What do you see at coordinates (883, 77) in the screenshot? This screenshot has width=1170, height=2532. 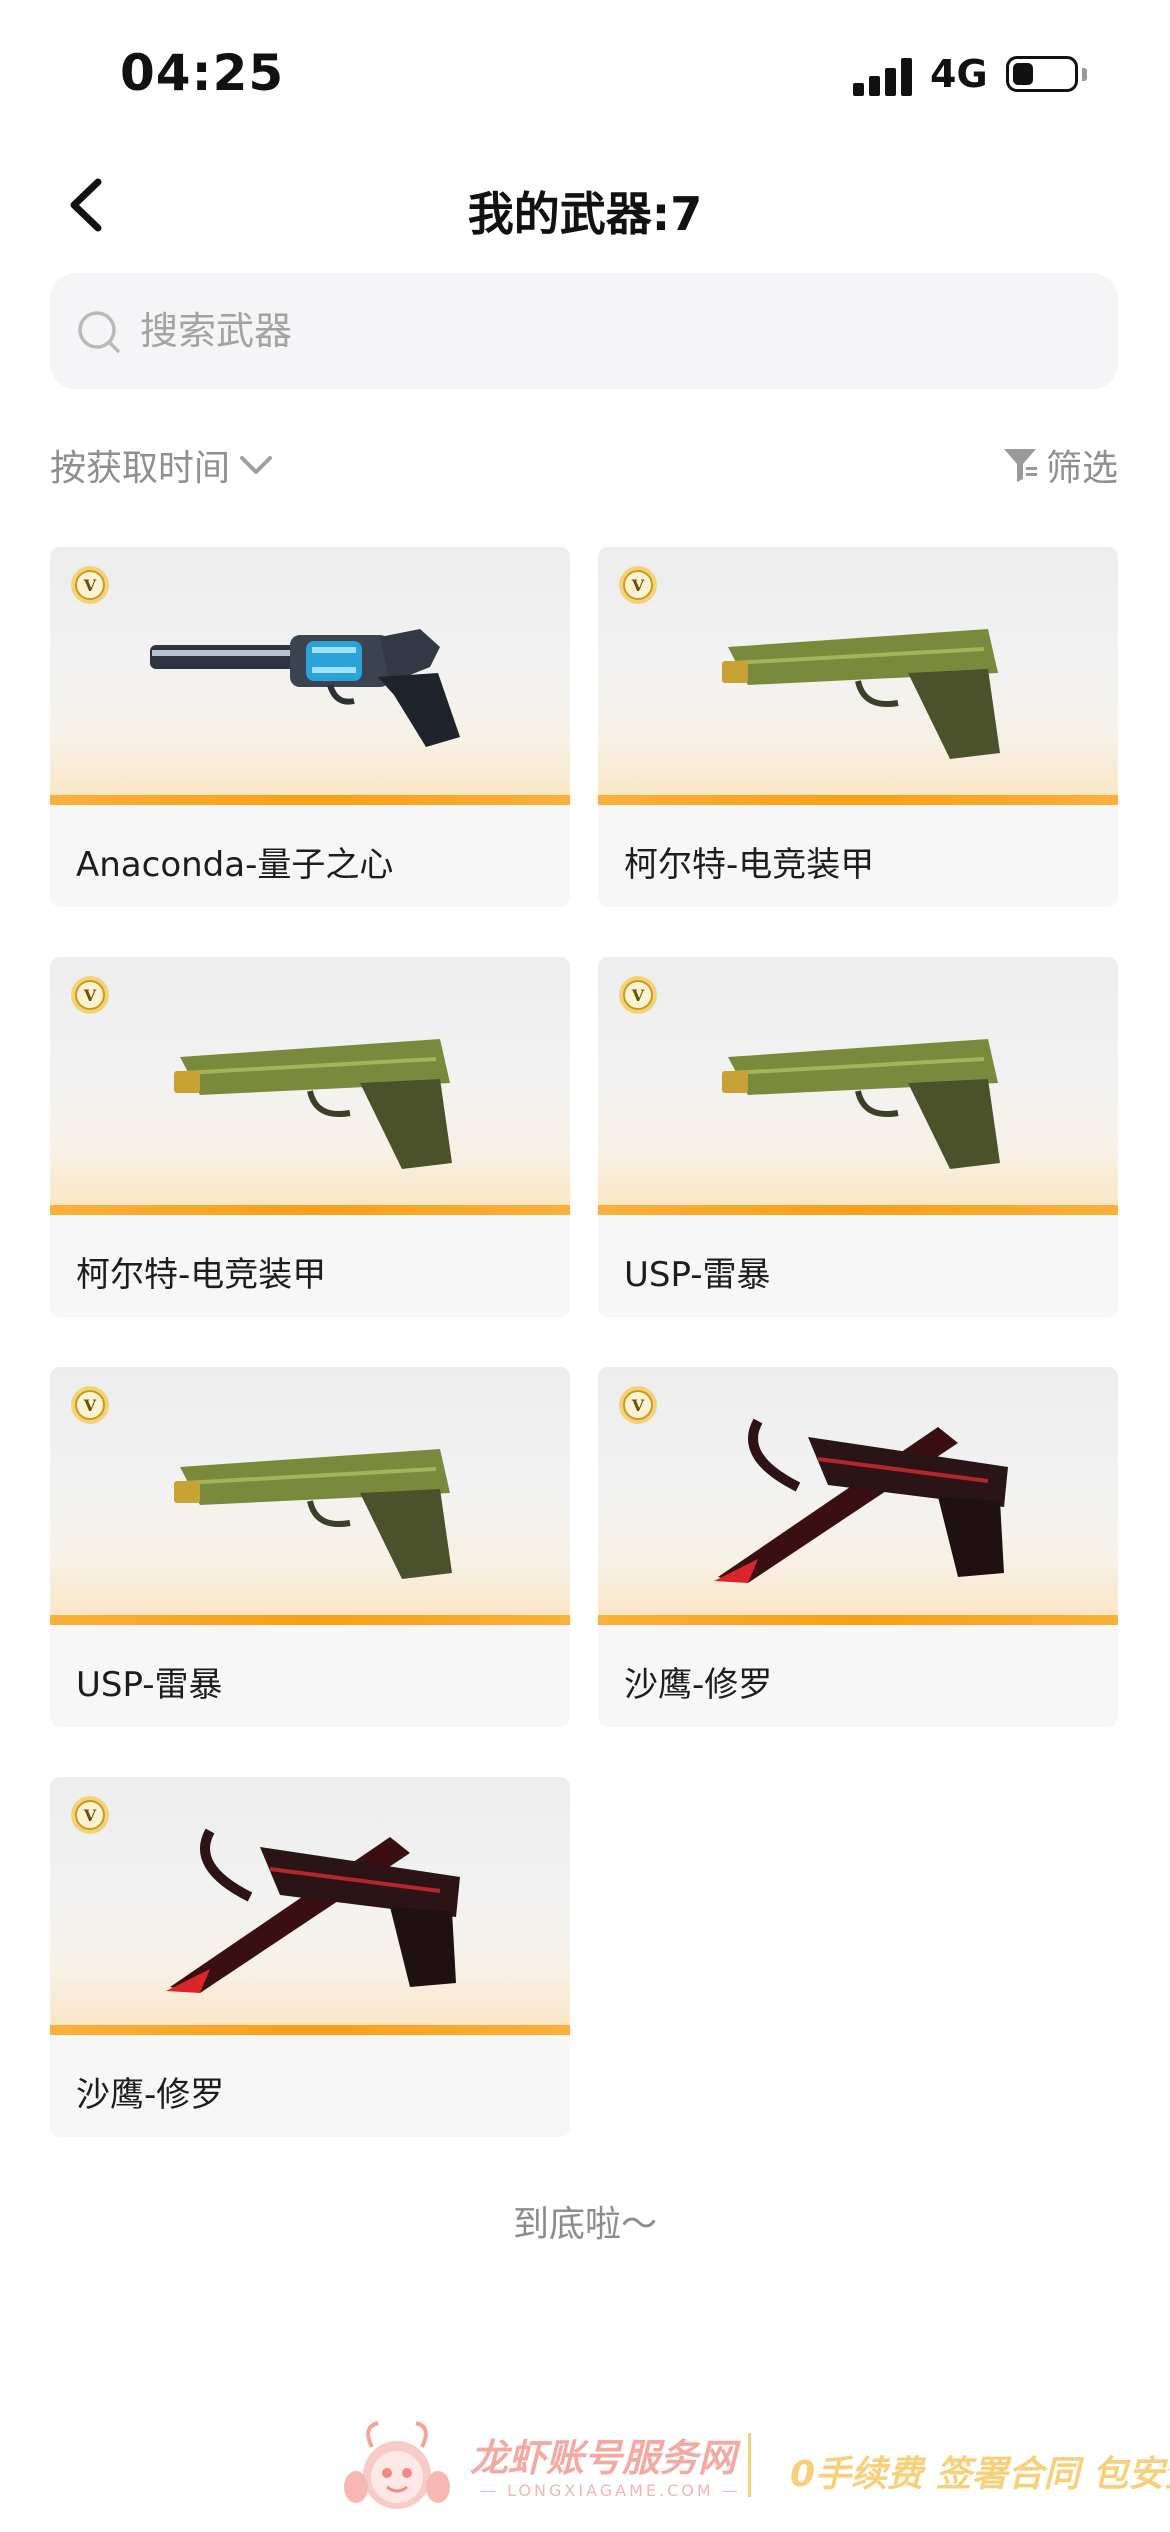 I see `signal-icon` at bounding box center [883, 77].